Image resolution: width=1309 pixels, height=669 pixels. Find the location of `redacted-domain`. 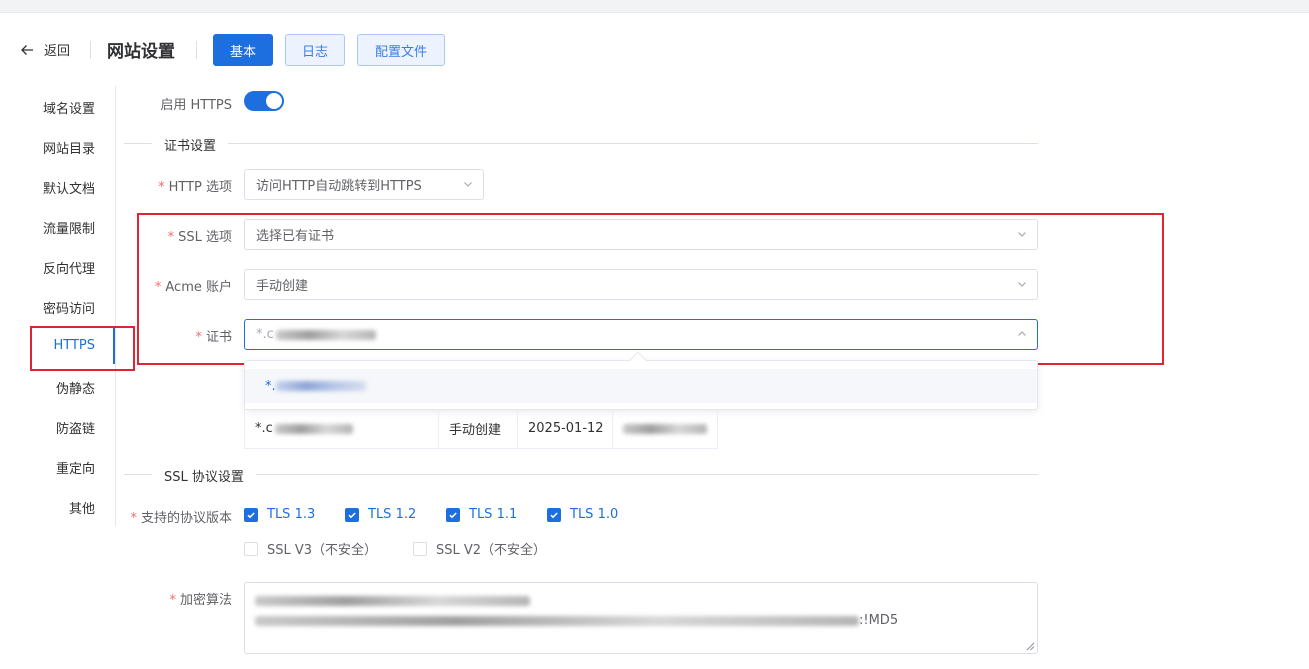

redacted-domain is located at coordinates (313, 428).